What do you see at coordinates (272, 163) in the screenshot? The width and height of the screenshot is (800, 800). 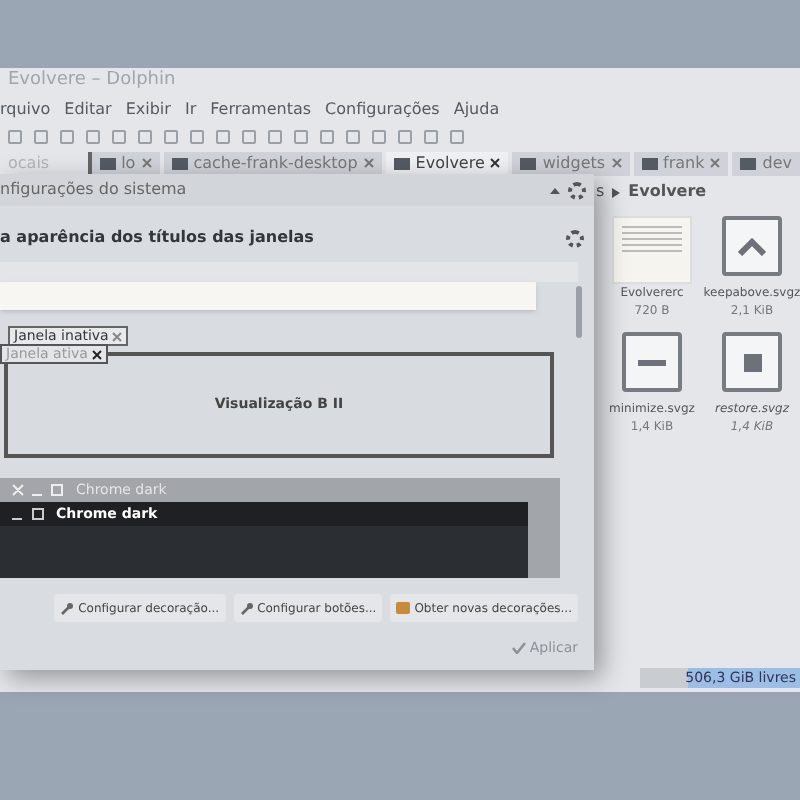 I see `tab: cache-frank-desktop` at bounding box center [272, 163].